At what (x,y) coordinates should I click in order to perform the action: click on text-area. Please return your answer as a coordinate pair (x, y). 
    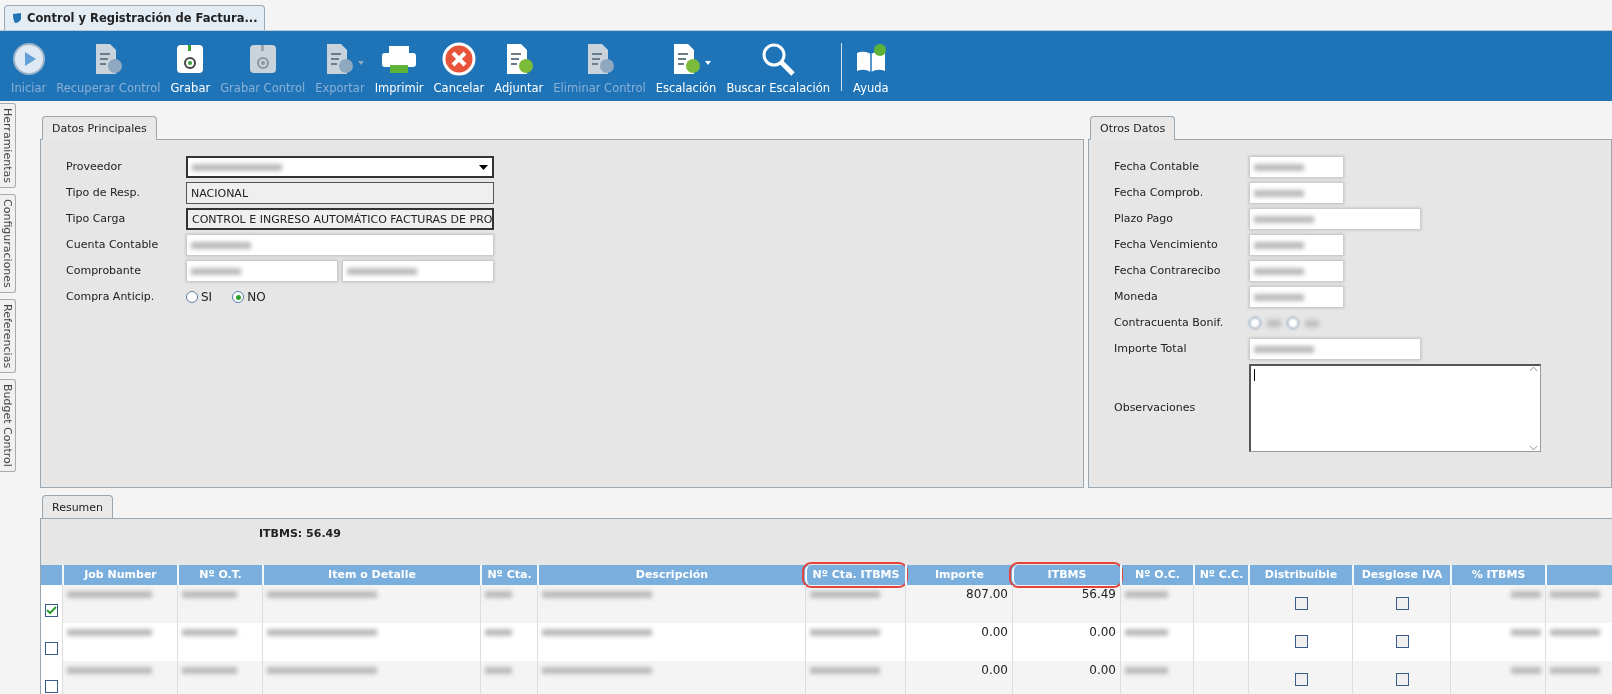
    Looking at the image, I should click on (1395, 408).